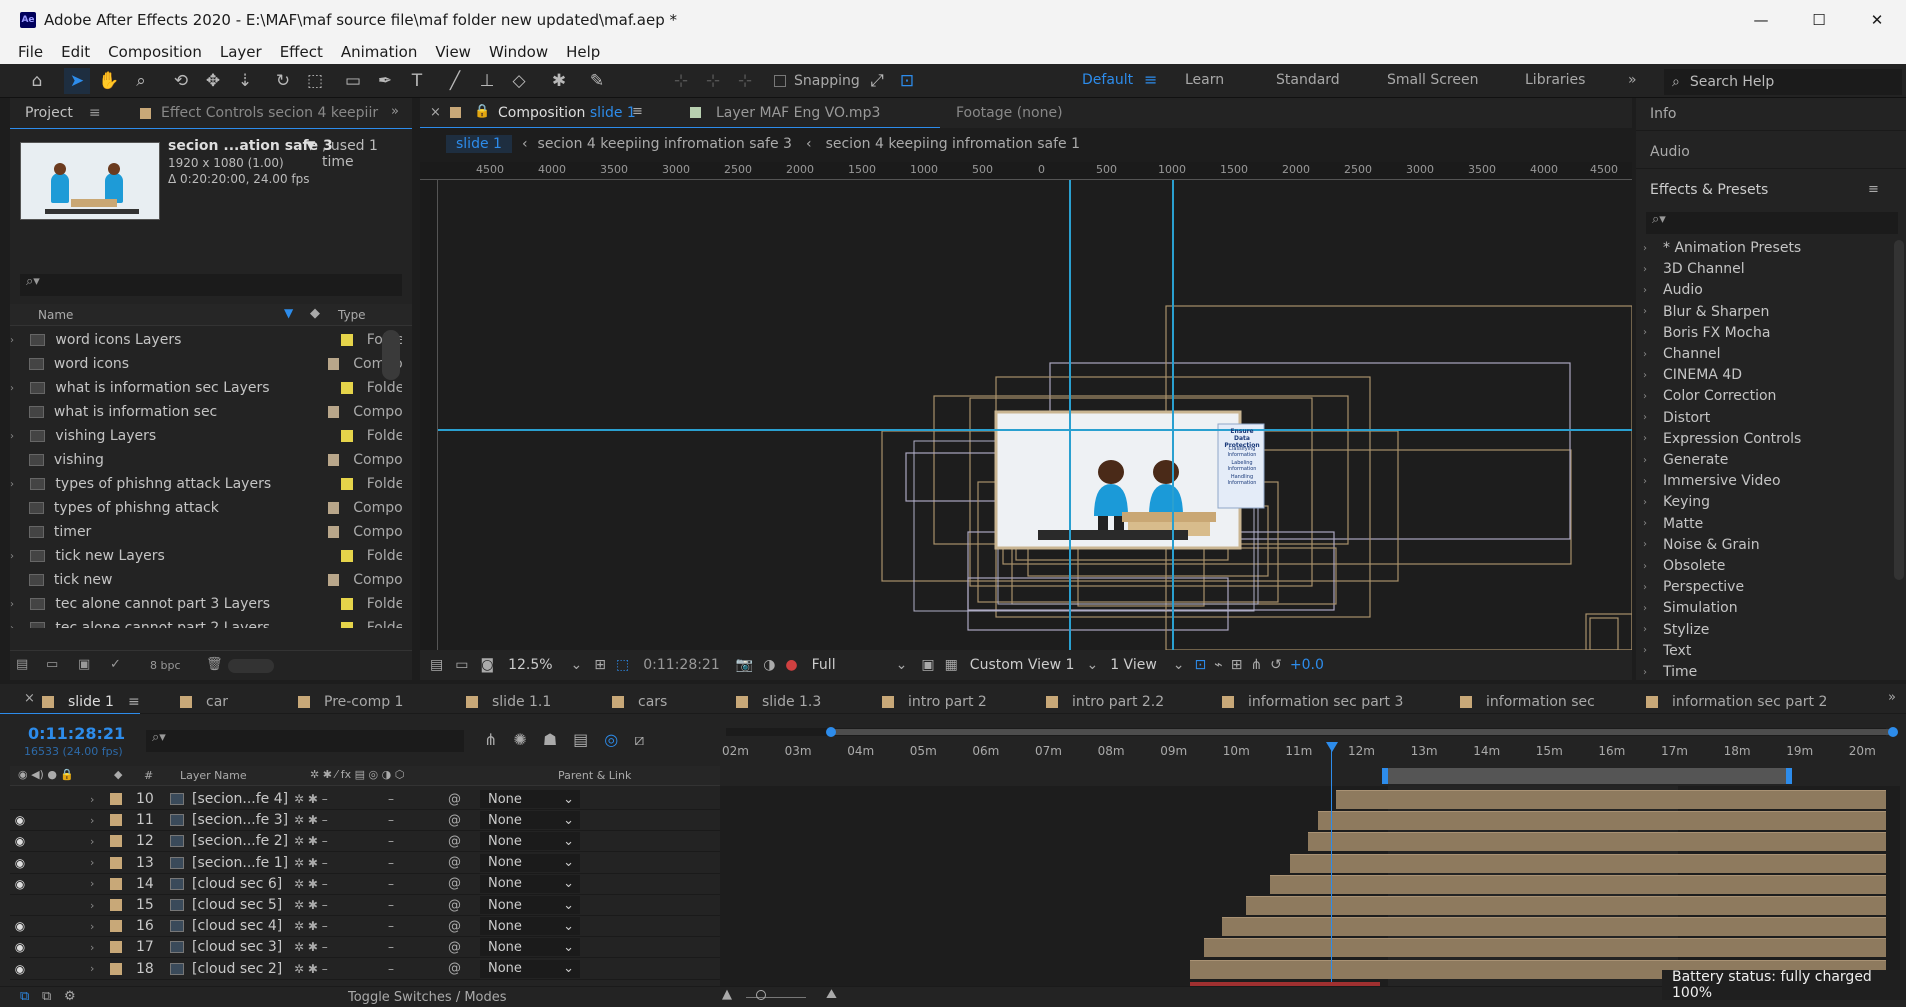 This screenshot has height=1007, width=1906. What do you see at coordinates (518, 52) in the screenshot?
I see `menu-window: Window` at bounding box center [518, 52].